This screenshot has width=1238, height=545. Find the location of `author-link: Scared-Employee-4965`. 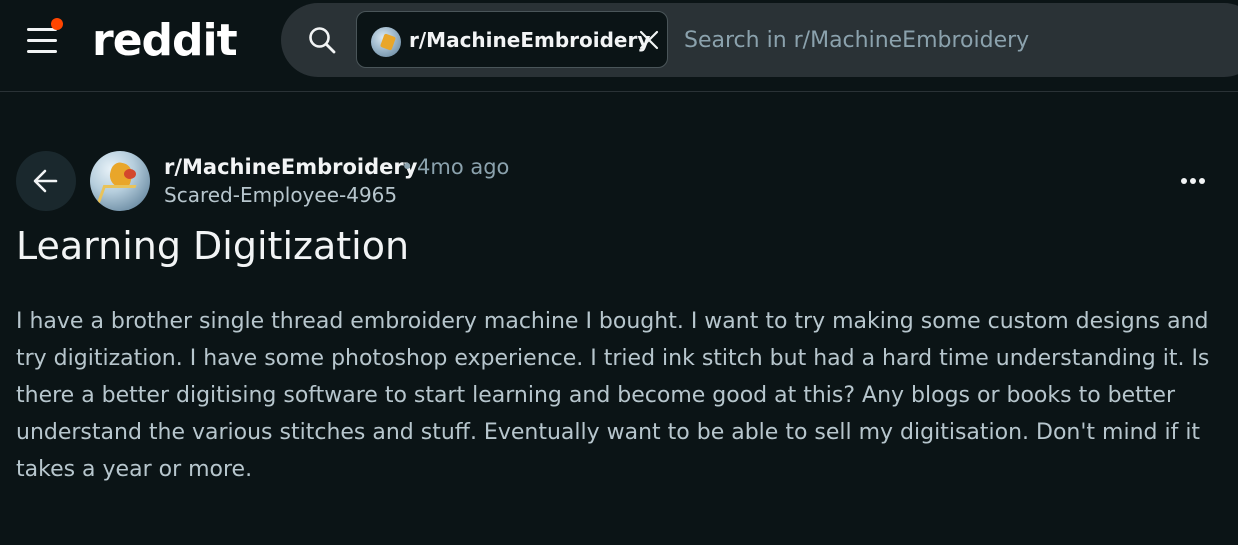

author-link: Scared-Employee-4965 is located at coordinates (280, 195).